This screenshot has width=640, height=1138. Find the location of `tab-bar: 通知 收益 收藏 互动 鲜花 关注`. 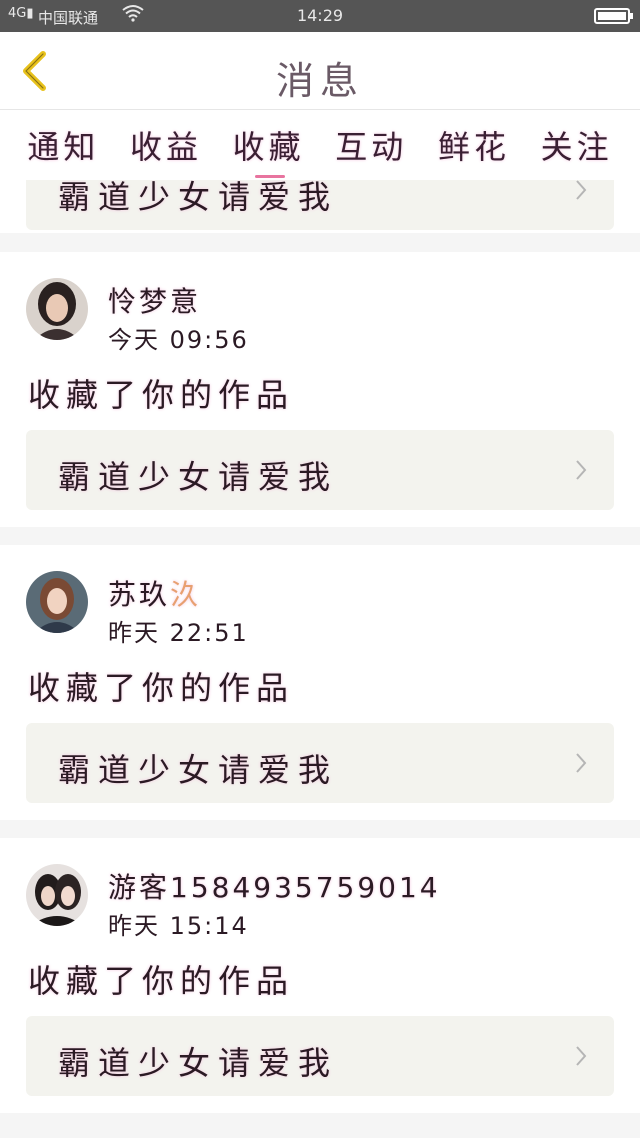

tab-bar: 通知 收益 收藏 互动 鲜花 关注 is located at coordinates (320, 145).